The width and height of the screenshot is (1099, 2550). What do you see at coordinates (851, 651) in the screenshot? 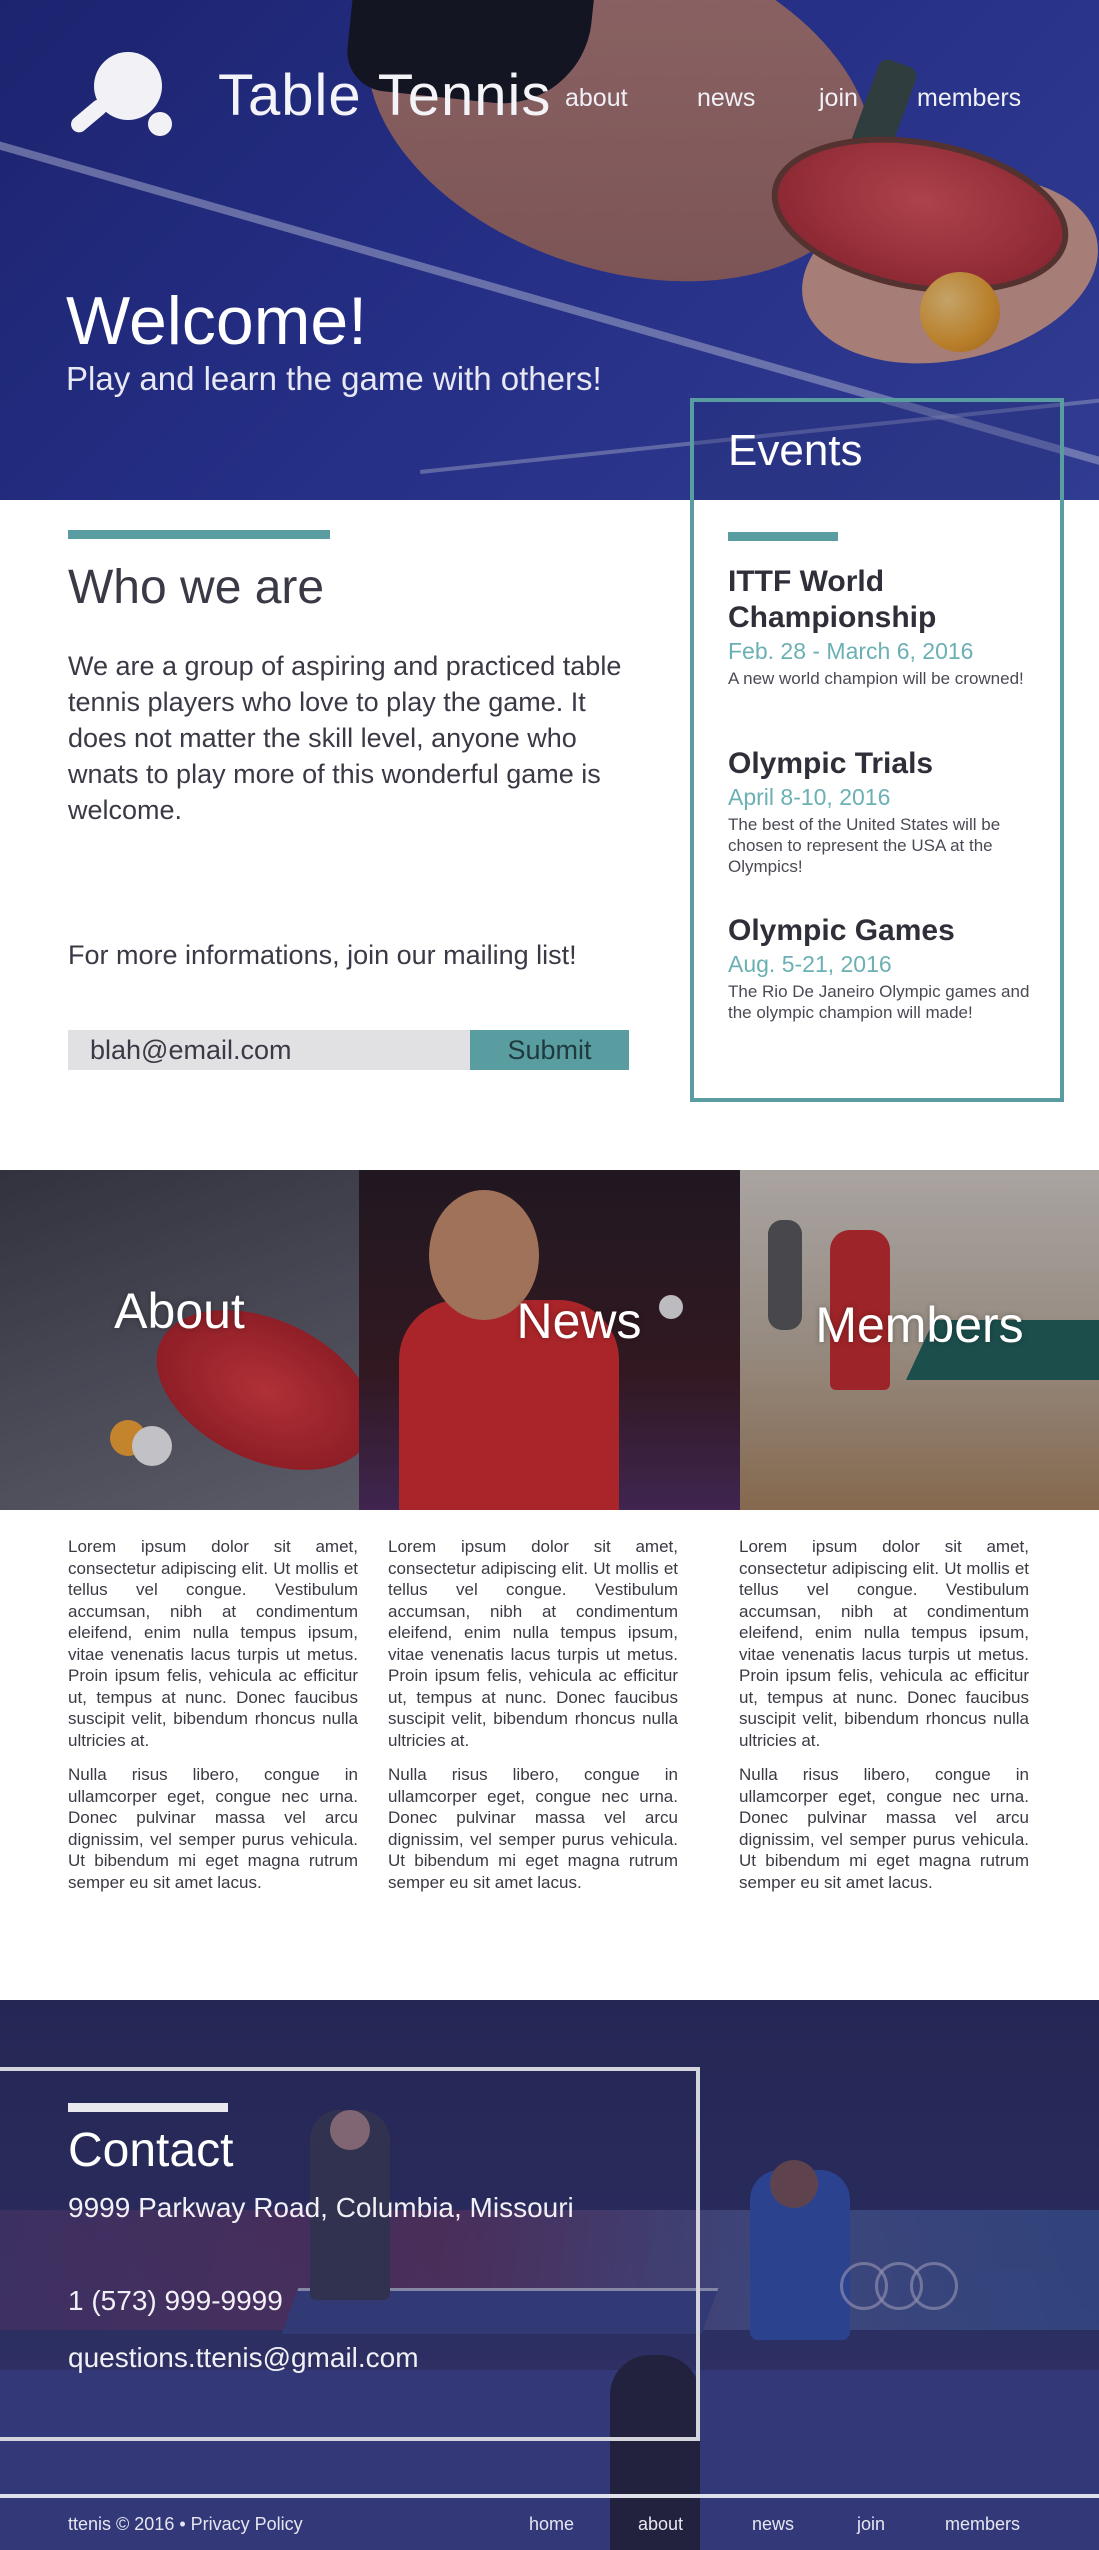
I see `event-date: Feb. 28 - March 6, 2016` at bounding box center [851, 651].